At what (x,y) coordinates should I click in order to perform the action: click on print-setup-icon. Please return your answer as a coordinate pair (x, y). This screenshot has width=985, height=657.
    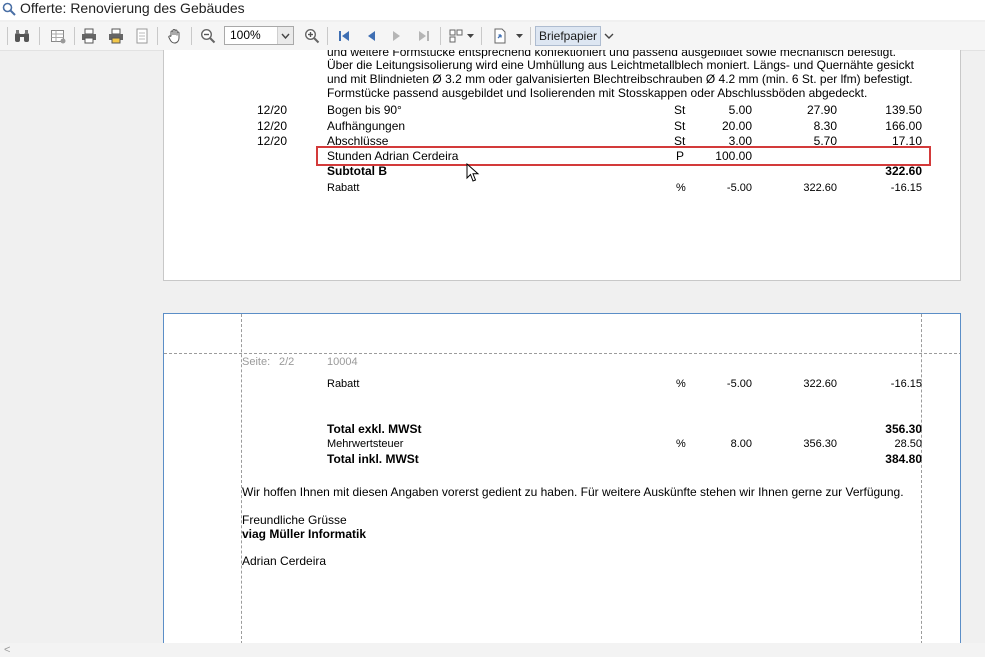
    Looking at the image, I should click on (116, 36).